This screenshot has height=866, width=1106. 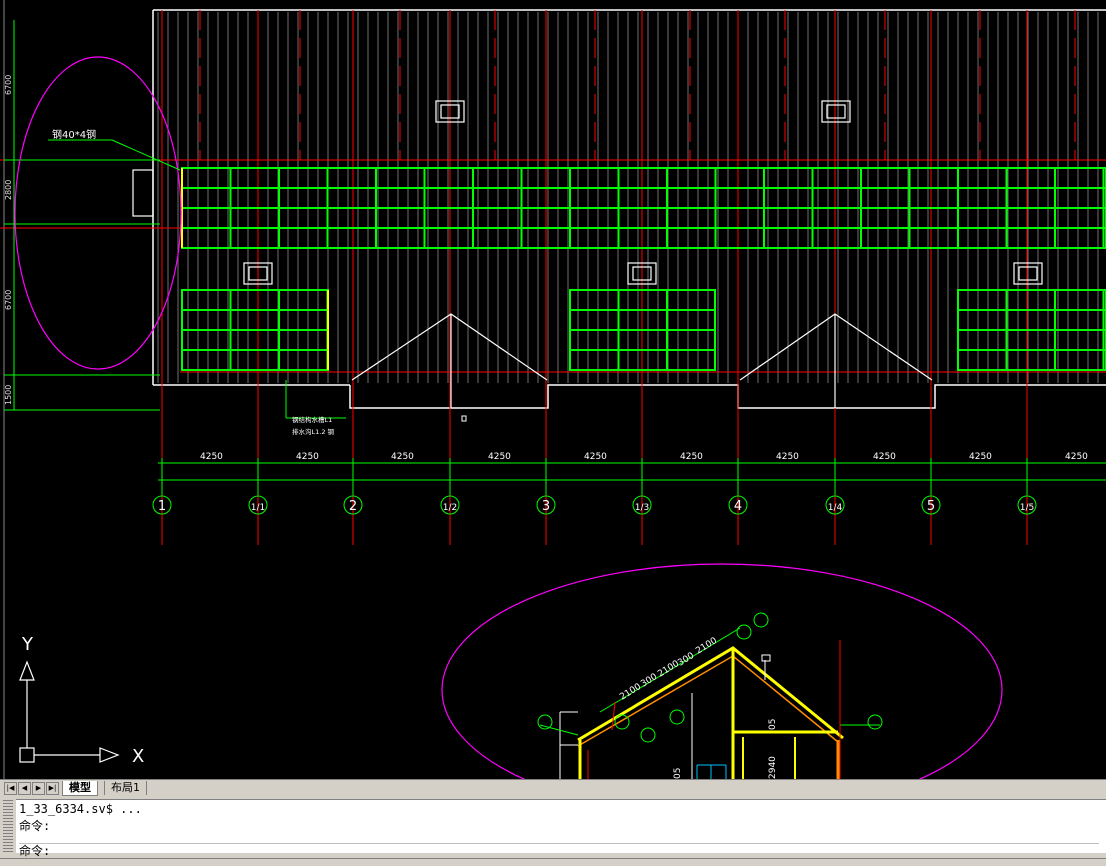 I want to click on solar-panel-array-top, so click(x=643, y=208).